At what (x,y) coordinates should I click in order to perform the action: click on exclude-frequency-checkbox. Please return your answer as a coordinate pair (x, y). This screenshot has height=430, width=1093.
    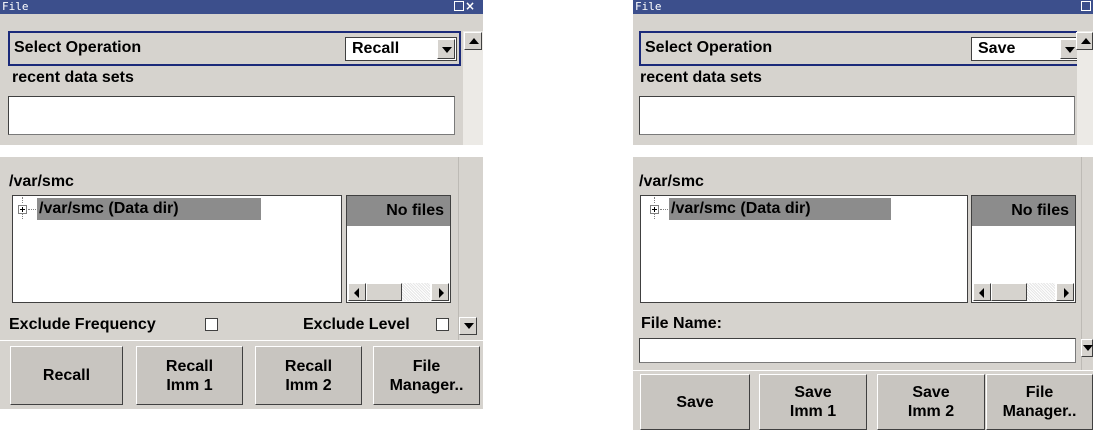
    Looking at the image, I should click on (211, 324).